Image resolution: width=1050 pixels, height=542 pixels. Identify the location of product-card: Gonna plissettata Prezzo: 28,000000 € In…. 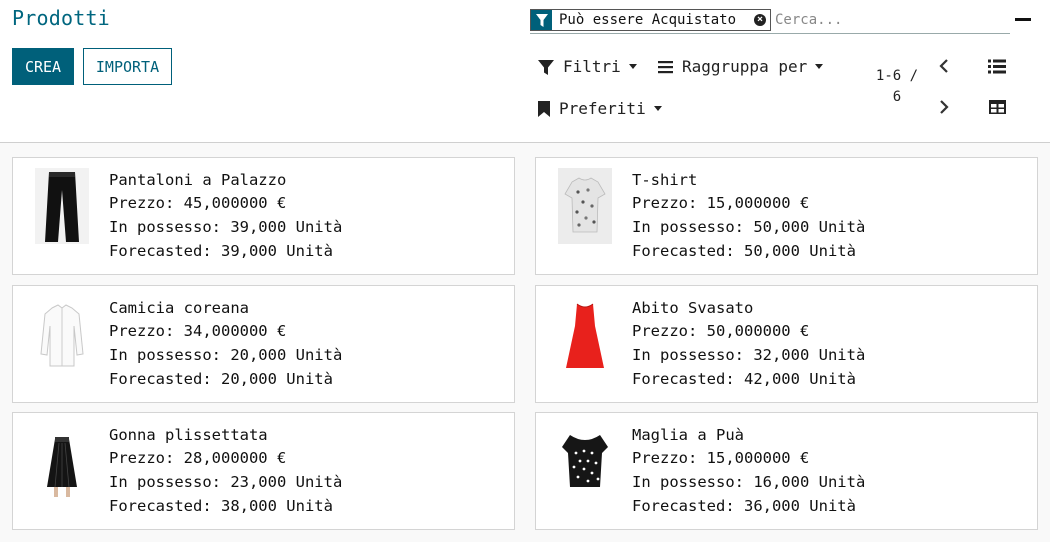
(263, 471).